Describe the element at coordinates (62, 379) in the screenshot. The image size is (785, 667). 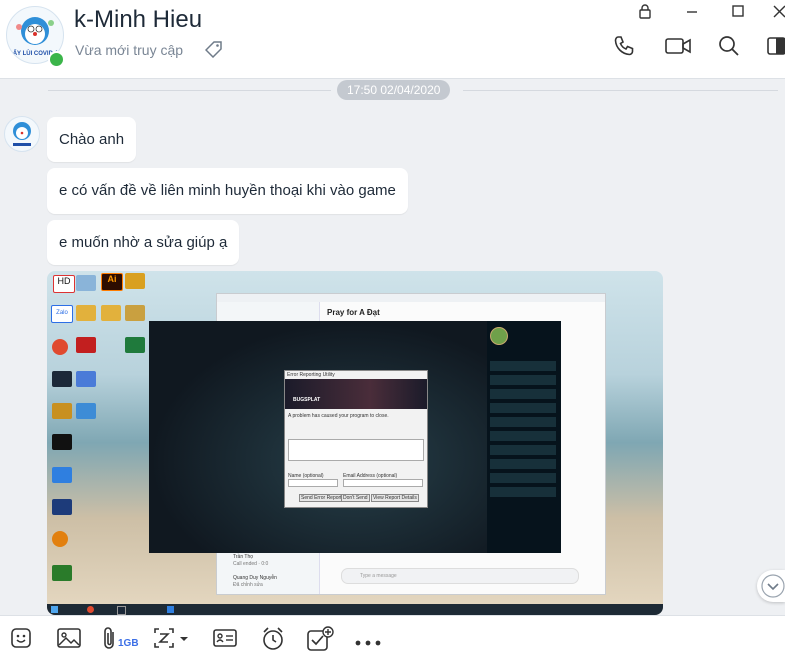
I see `steam-icon` at that location.